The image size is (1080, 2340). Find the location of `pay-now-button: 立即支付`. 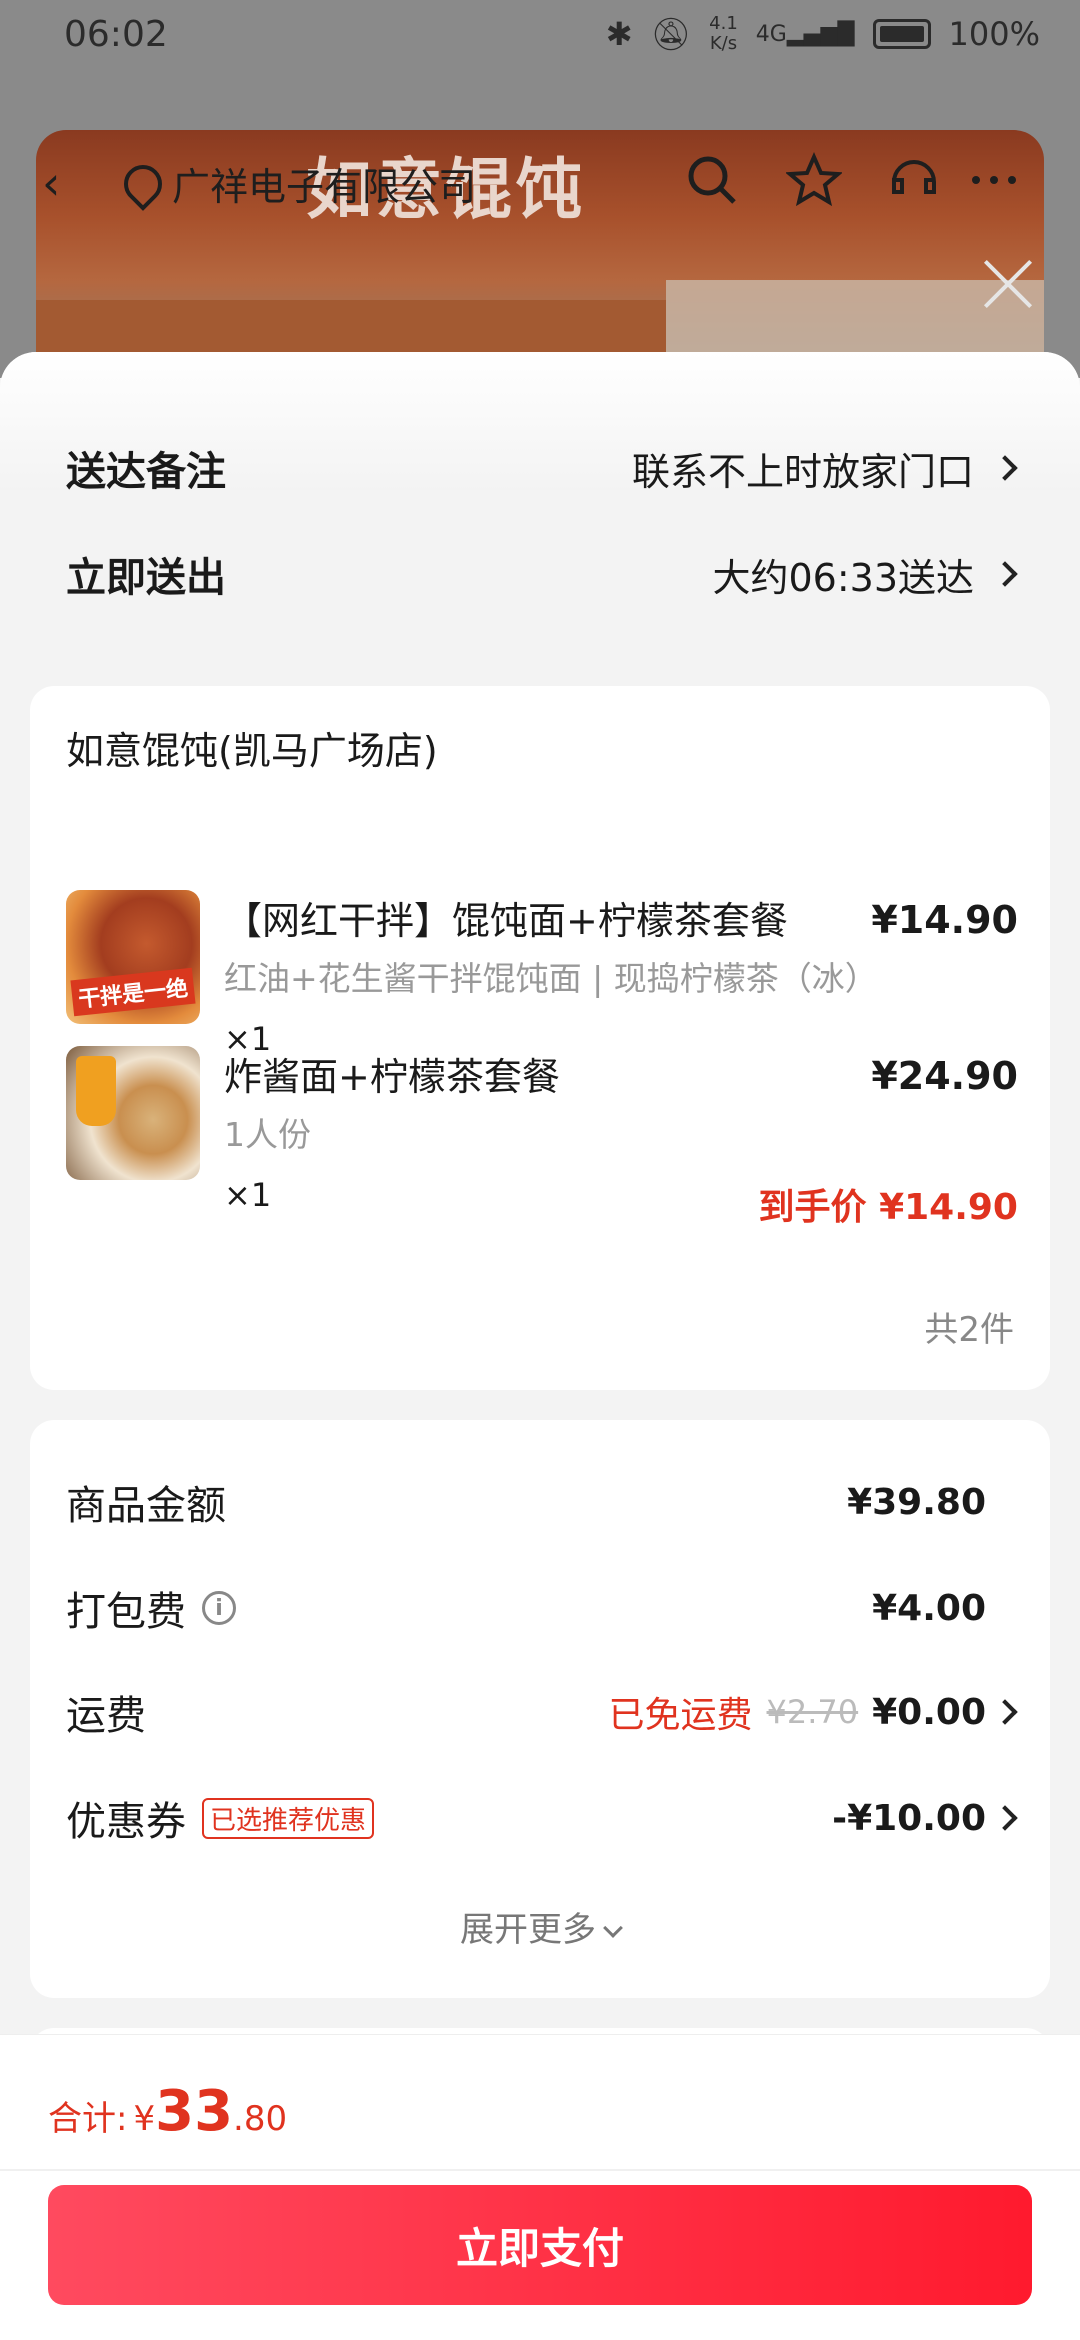

pay-now-button: 立即支付 is located at coordinates (540, 2245).